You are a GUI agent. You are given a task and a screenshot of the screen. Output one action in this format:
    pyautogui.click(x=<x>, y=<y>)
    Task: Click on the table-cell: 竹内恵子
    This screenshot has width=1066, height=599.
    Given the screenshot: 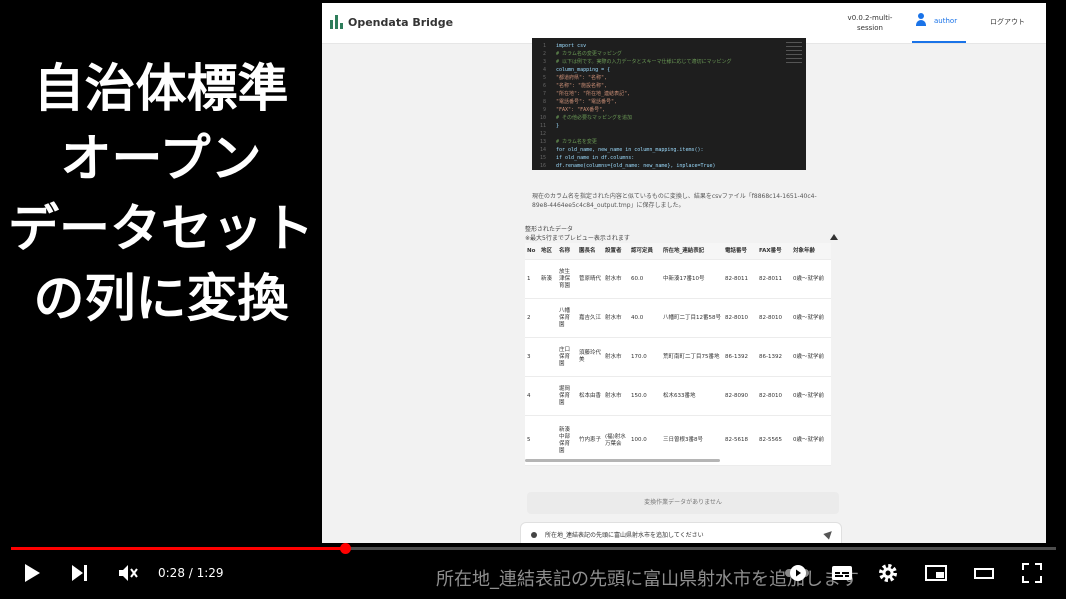 What is the action you would take?
    pyautogui.click(x=590, y=440)
    